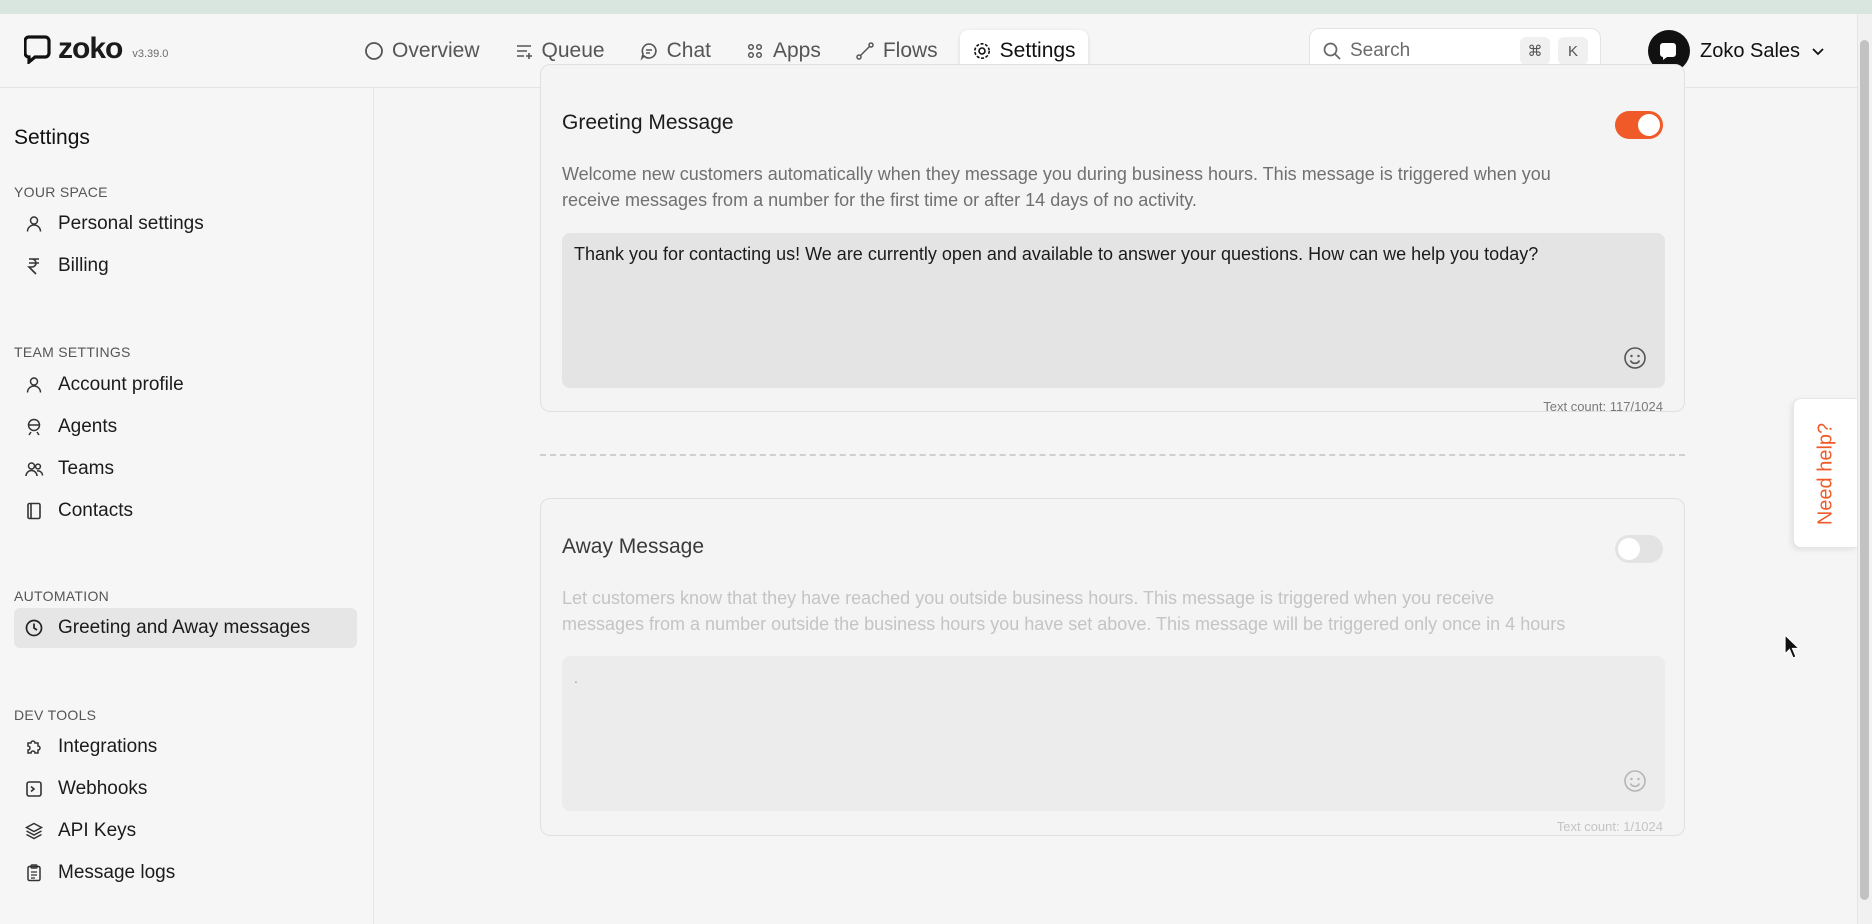 Image resolution: width=1872 pixels, height=924 pixels. Describe the element at coordinates (1750, 50) in the screenshot. I see `account-name: Zoko Sales` at that location.